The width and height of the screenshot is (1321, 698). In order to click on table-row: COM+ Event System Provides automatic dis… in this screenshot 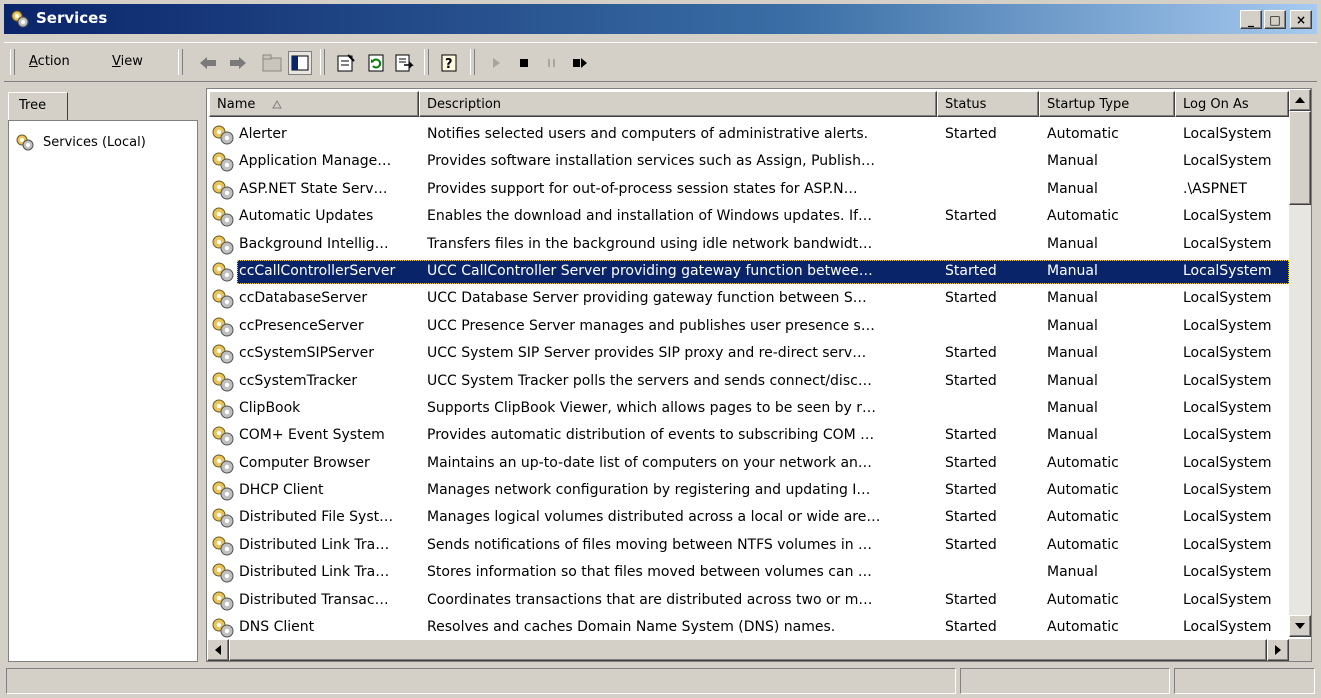, I will do `click(749, 437)`.